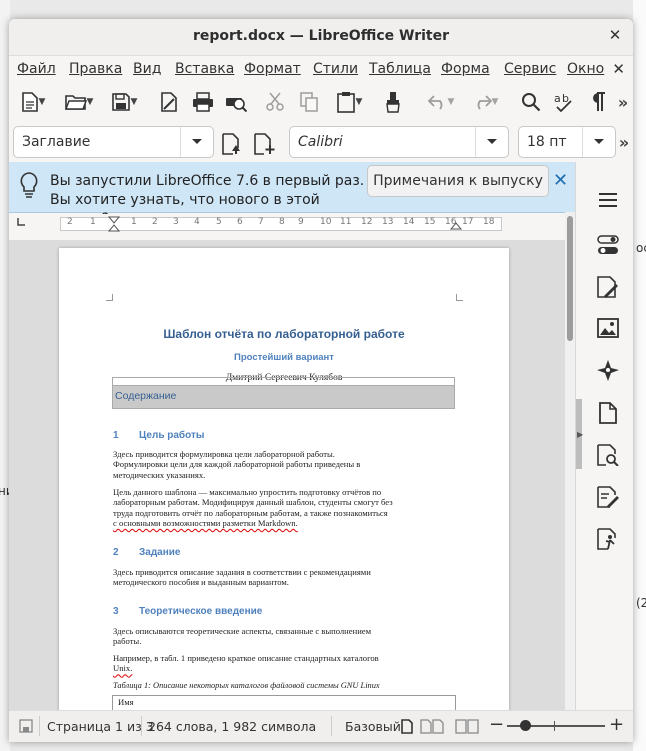 This screenshot has width=646, height=751. What do you see at coordinates (21, 222) in the screenshot?
I see `tab-stop-icon` at bounding box center [21, 222].